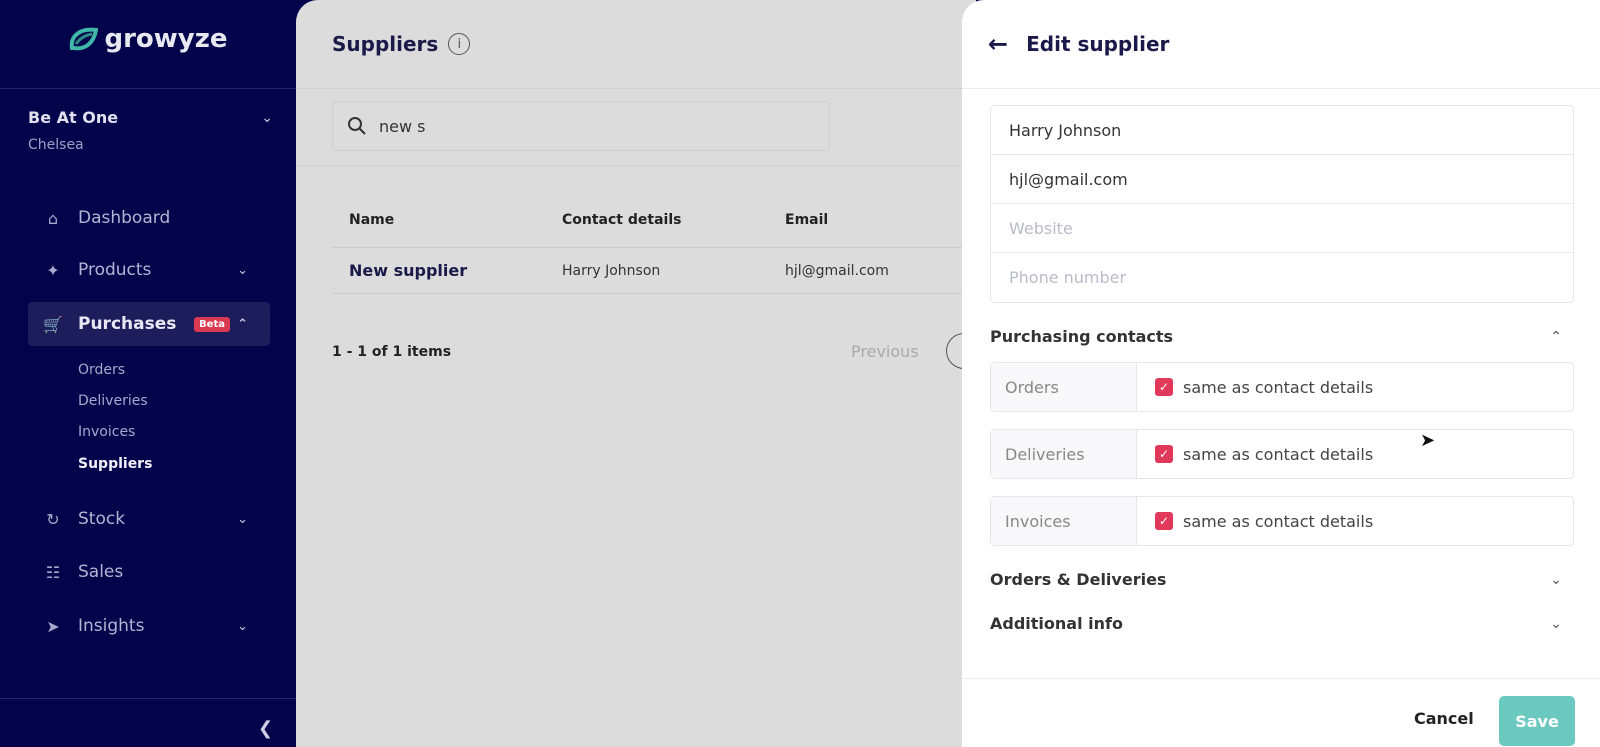  What do you see at coordinates (1078, 579) in the screenshot?
I see `section-title: Orders & Deliveries` at bounding box center [1078, 579].